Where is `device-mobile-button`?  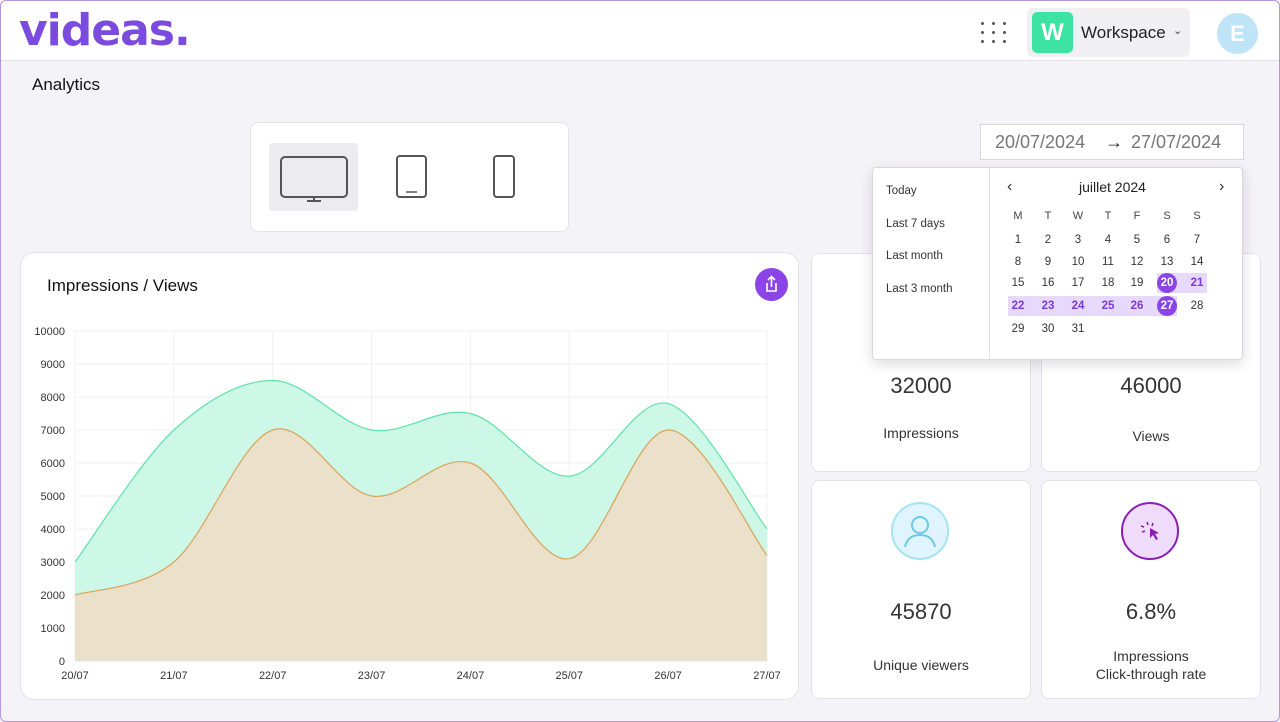 device-mobile-button is located at coordinates (503, 177).